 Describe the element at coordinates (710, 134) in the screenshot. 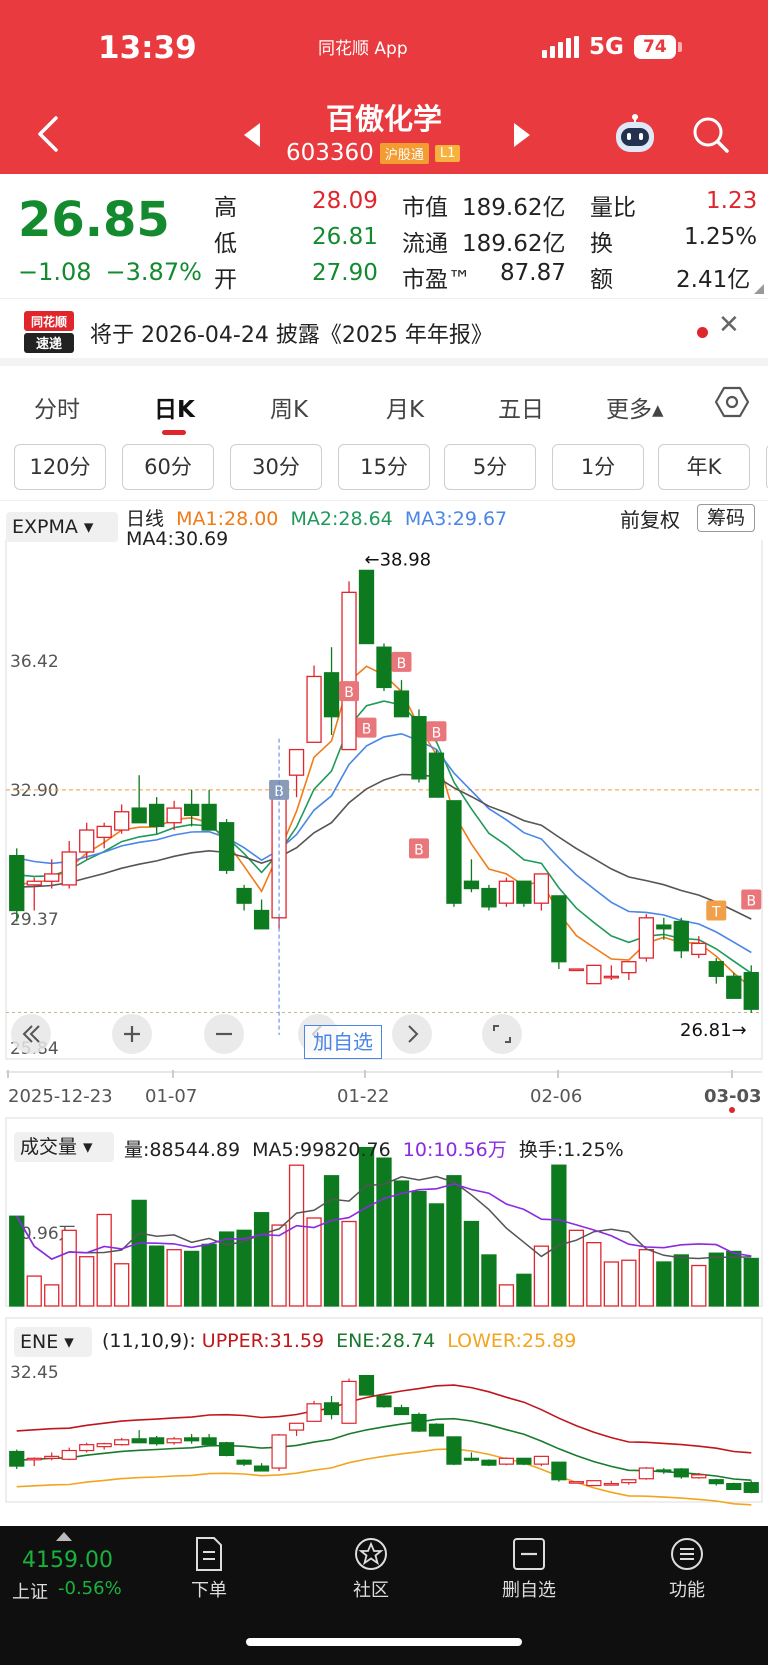

I see `search-icon` at that location.